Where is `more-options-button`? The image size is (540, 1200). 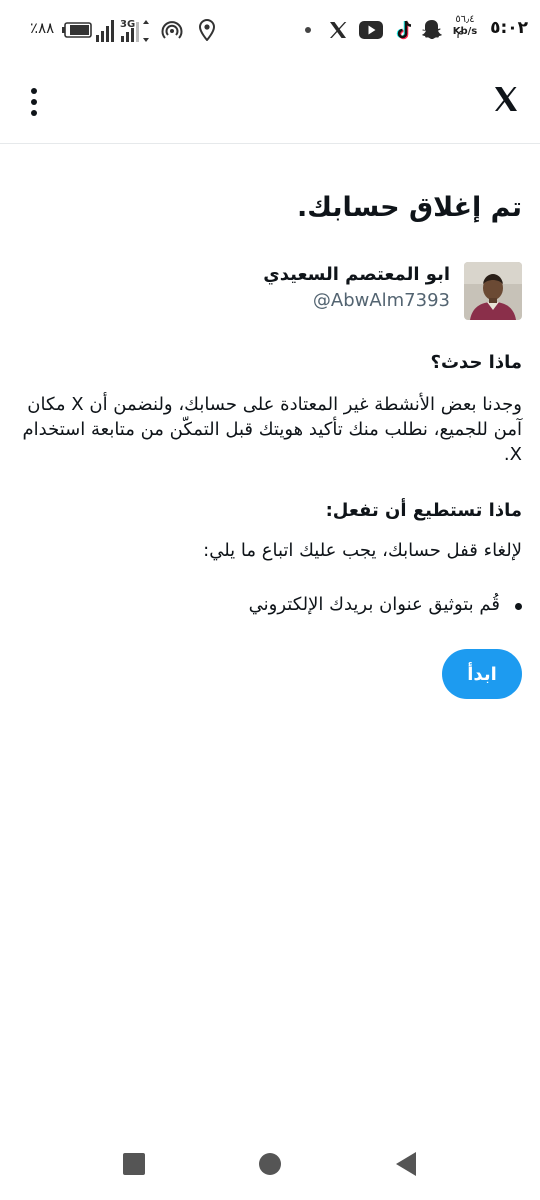 more-options-button is located at coordinates (34, 102).